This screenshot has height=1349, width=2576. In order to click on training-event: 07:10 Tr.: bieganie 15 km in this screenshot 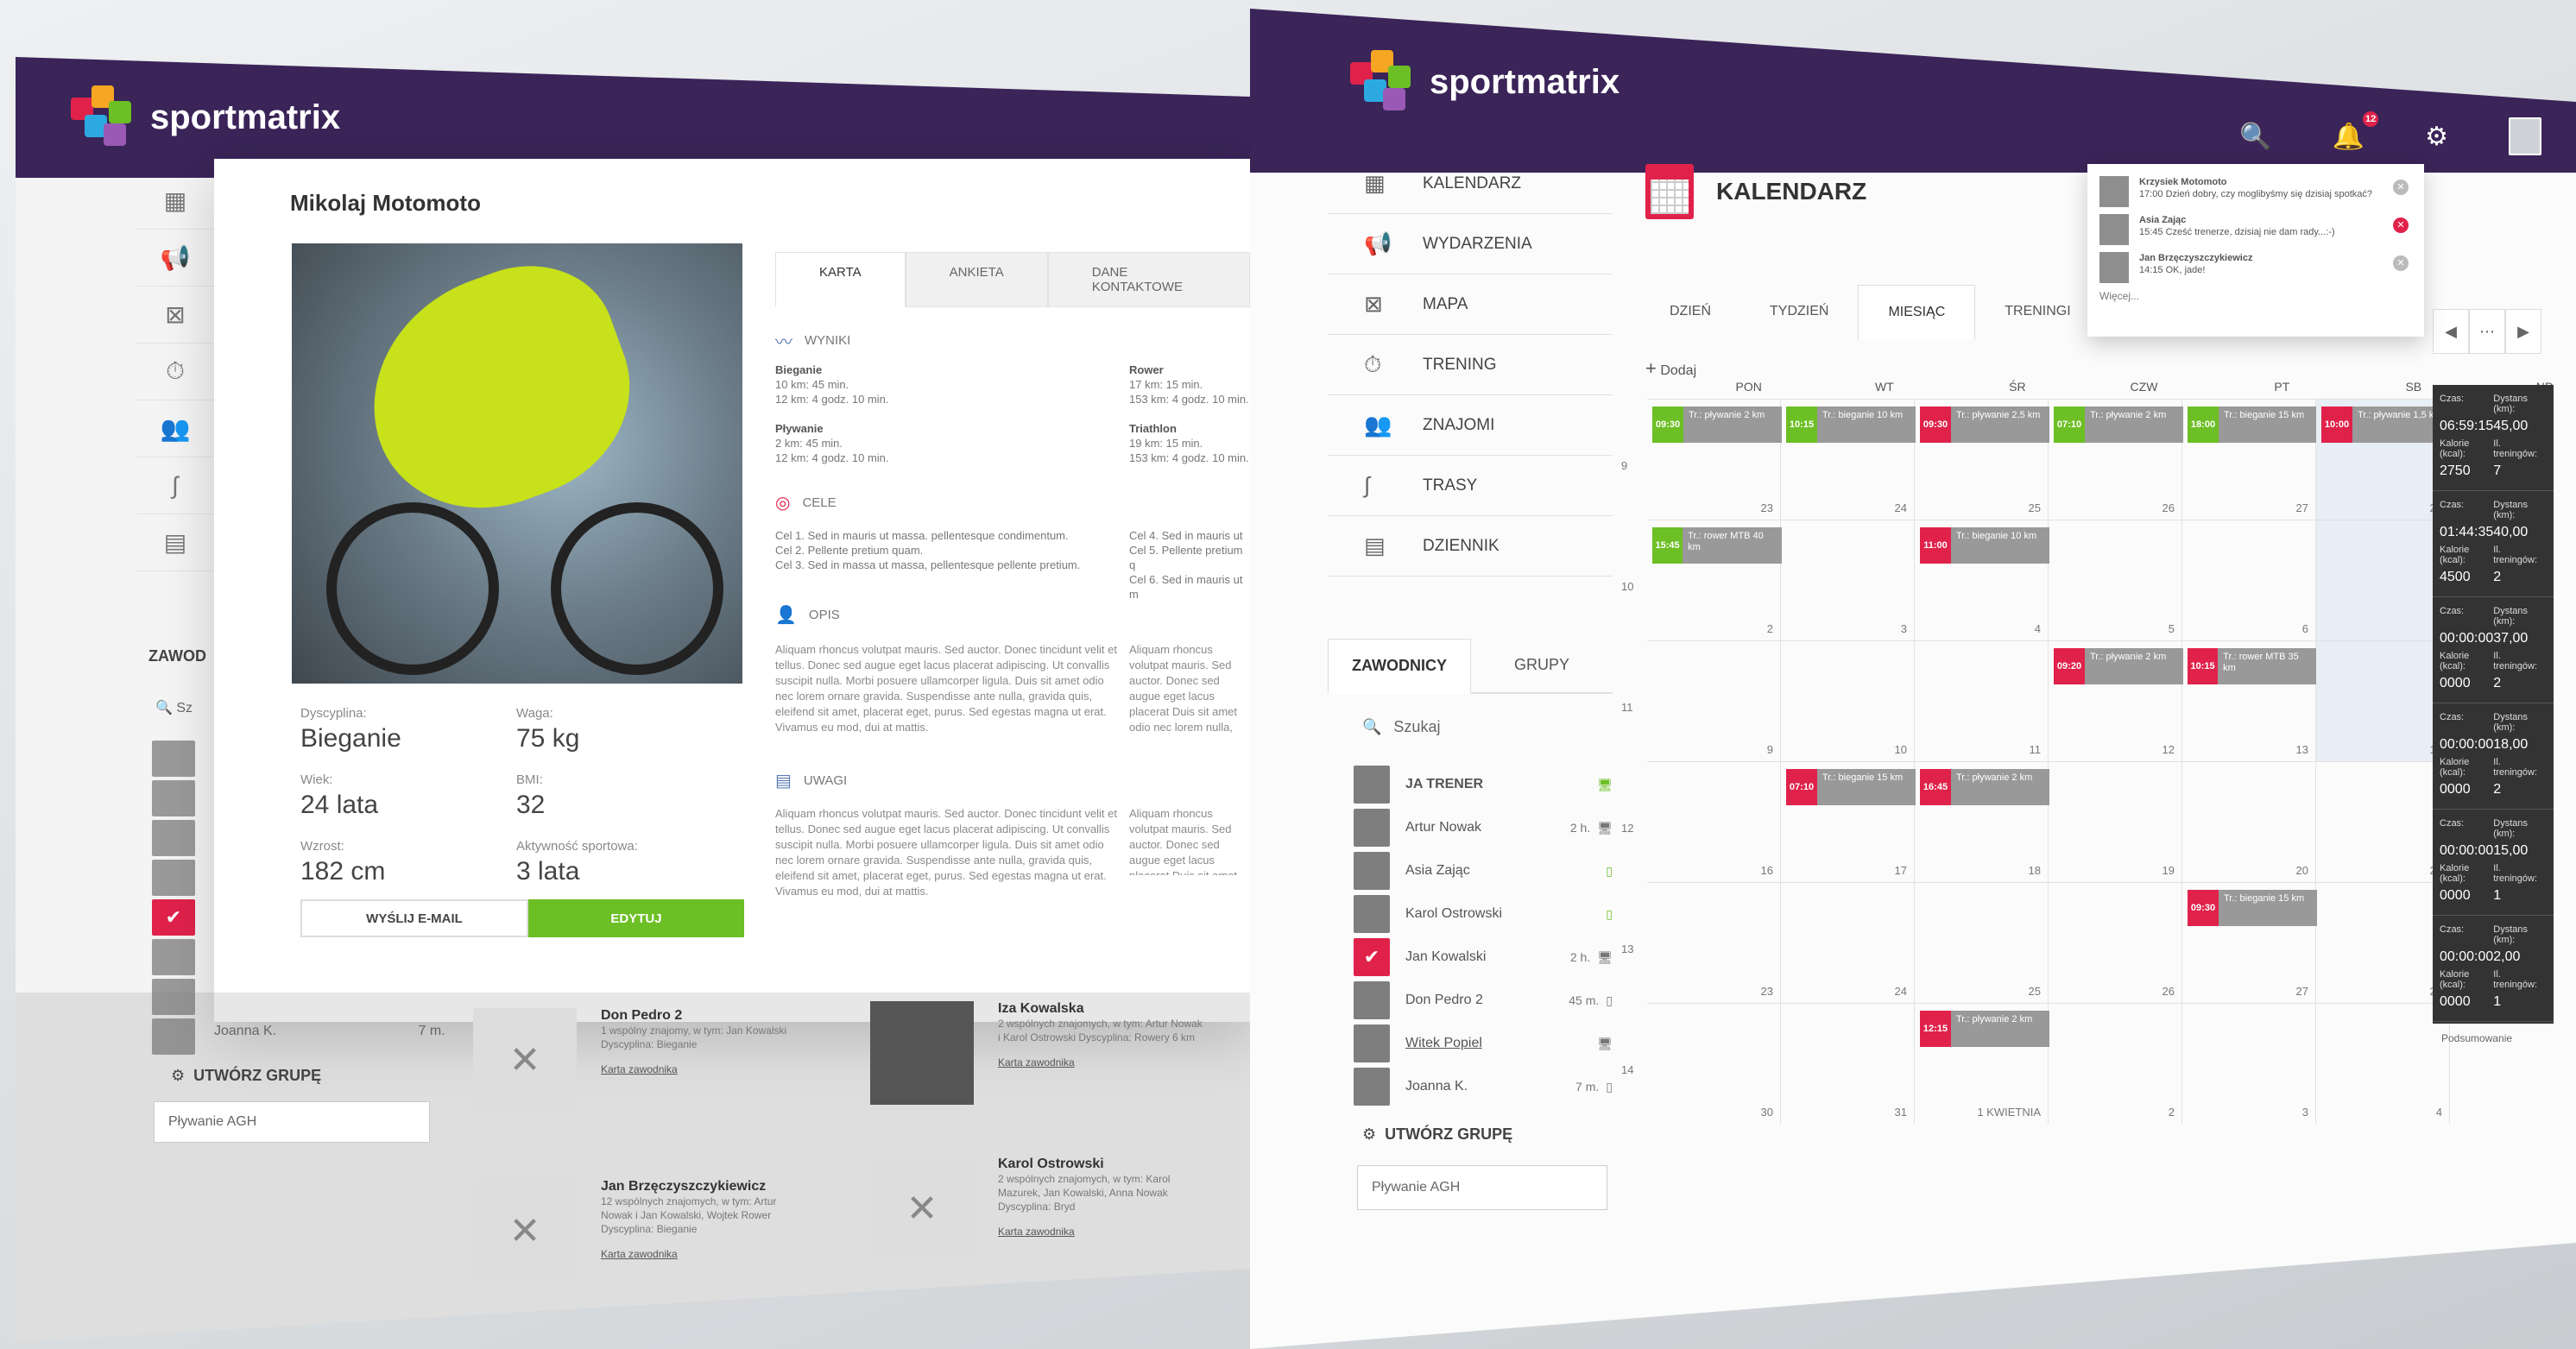, I will do `click(1851, 787)`.